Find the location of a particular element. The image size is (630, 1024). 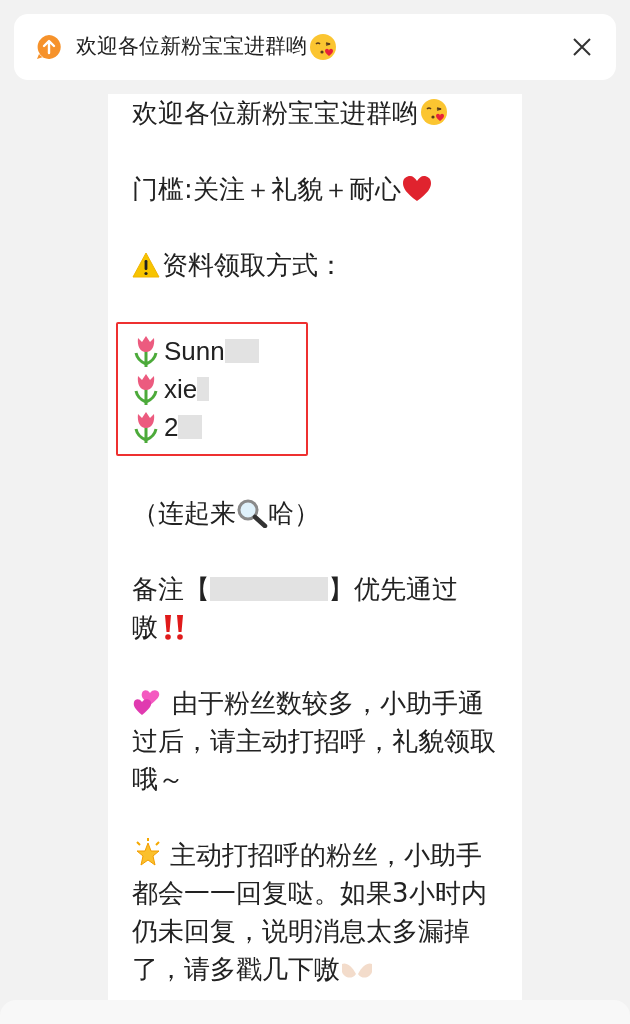

message-text: 】优先通过 is located at coordinates (393, 589).